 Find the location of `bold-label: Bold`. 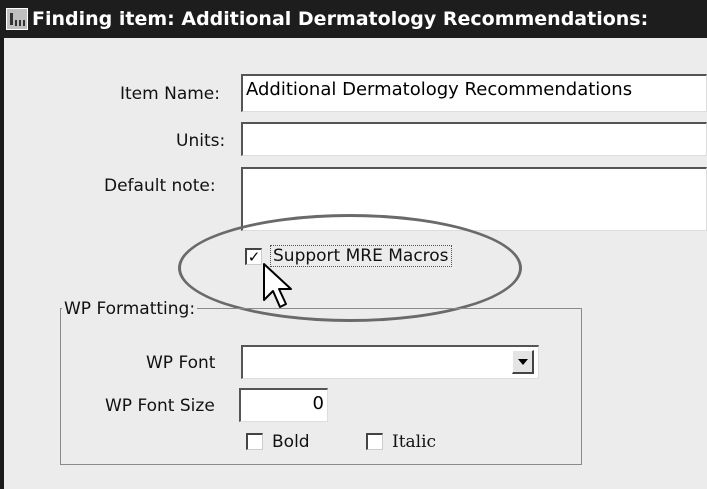

bold-label: Bold is located at coordinates (291, 442).